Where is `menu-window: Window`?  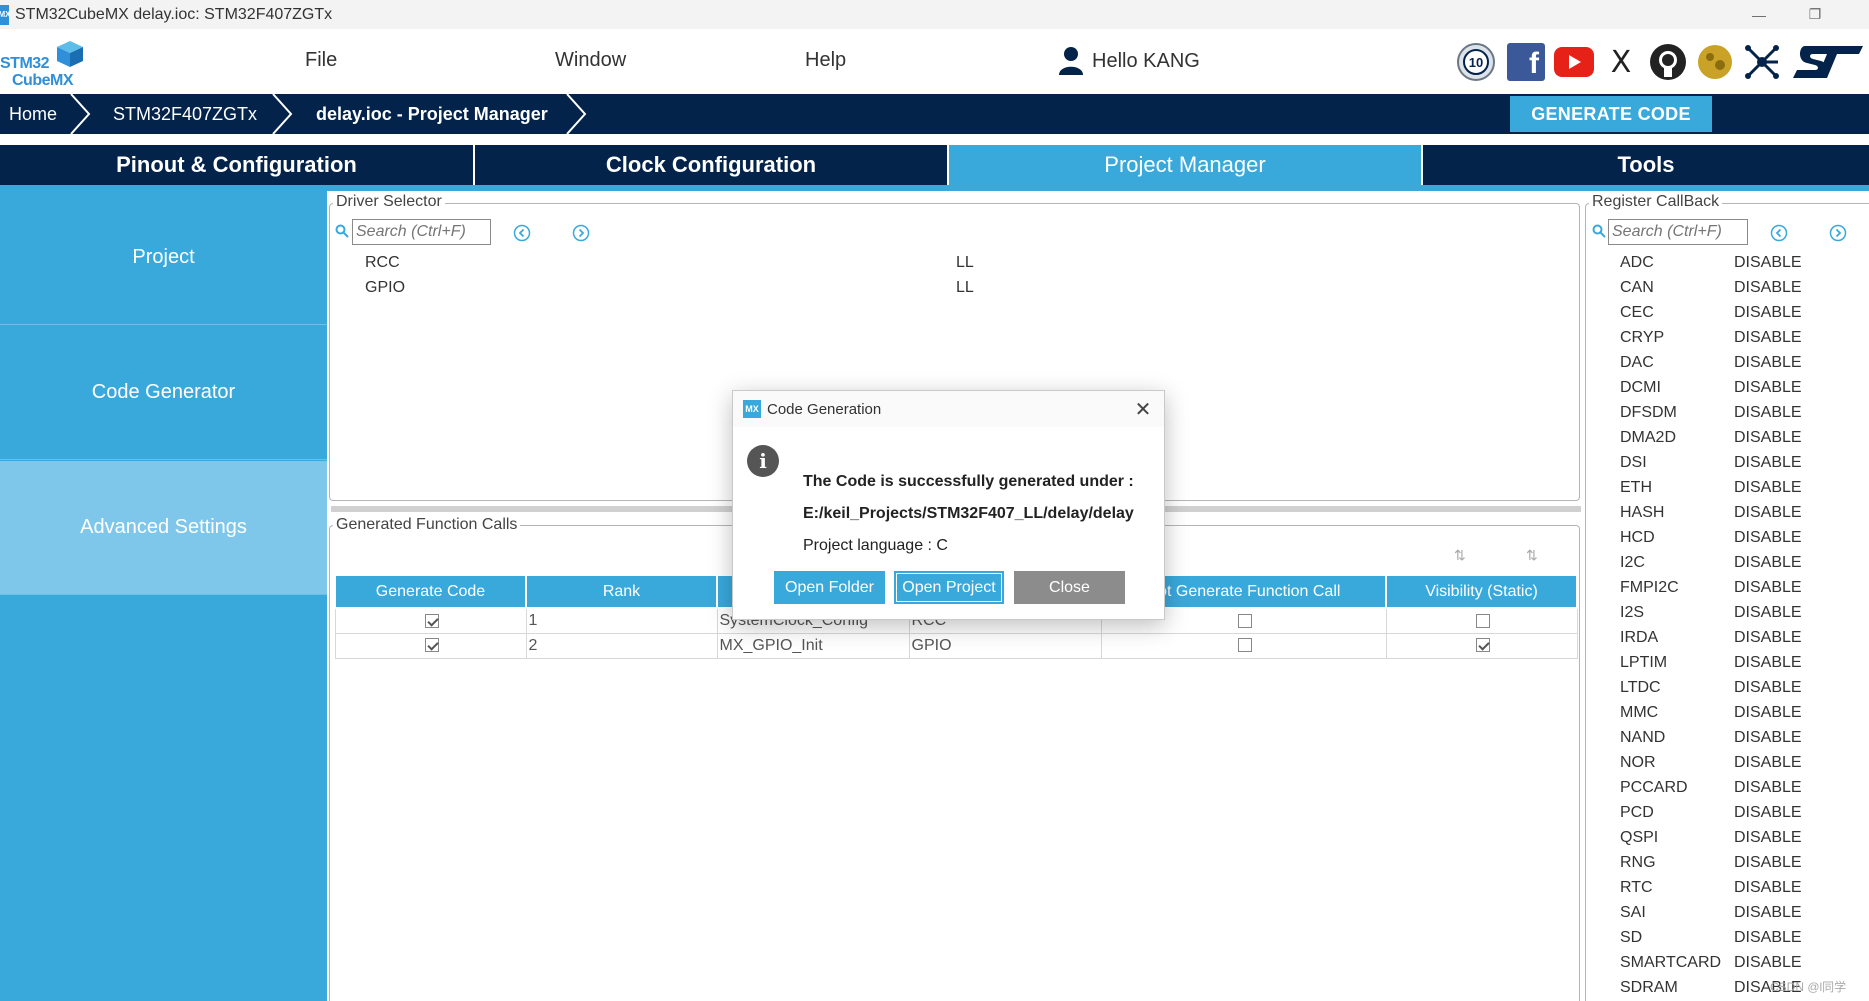
menu-window: Window is located at coordinates (590, 60).